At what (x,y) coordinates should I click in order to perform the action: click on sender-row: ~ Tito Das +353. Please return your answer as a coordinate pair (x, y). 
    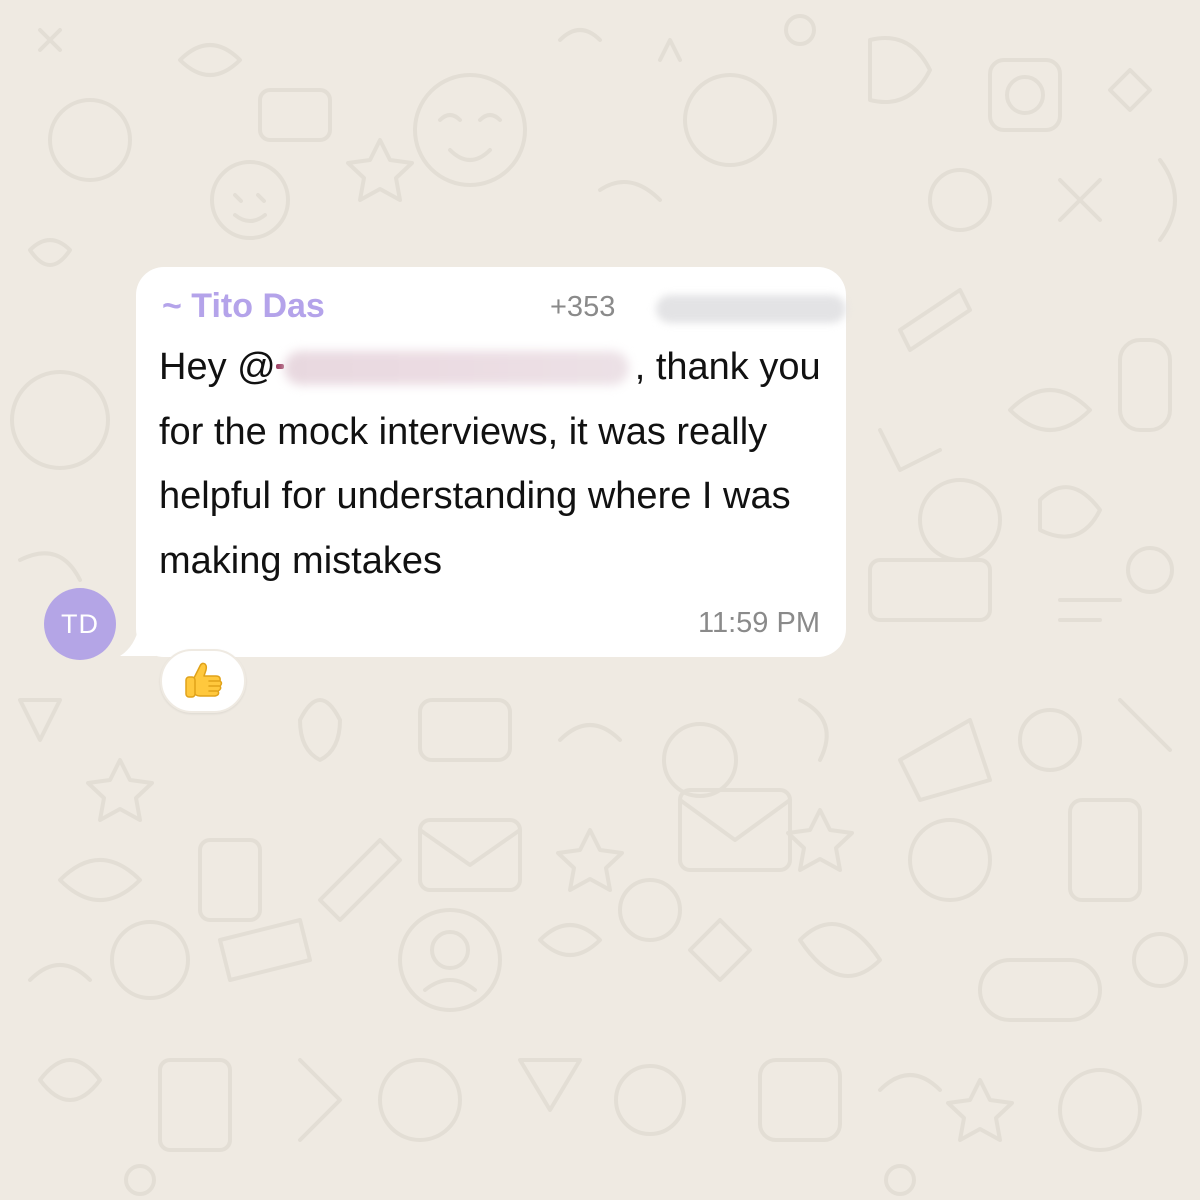
    Looking at the image, I should click on (503, 307).